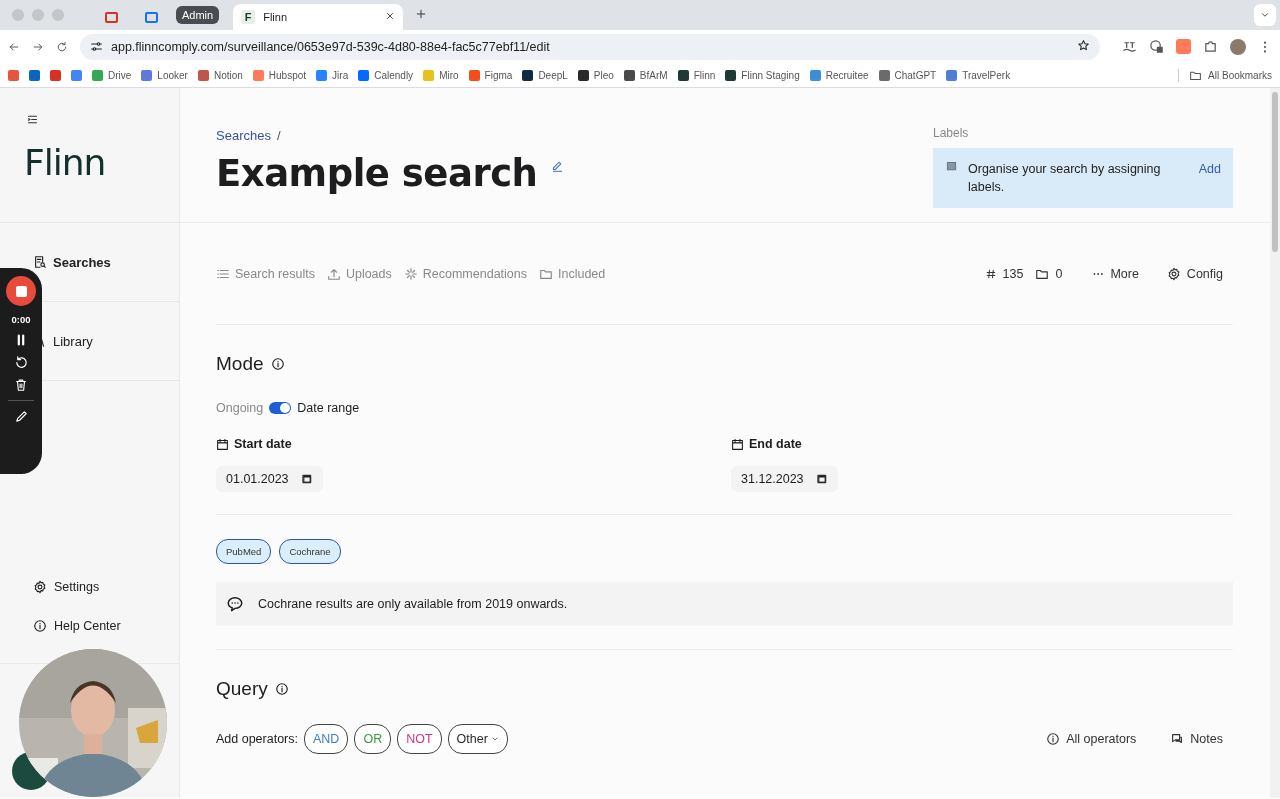  Describe the element at coordinates (1275, 172) in the screenshot. I see `scrollbar-thumb` at that location.